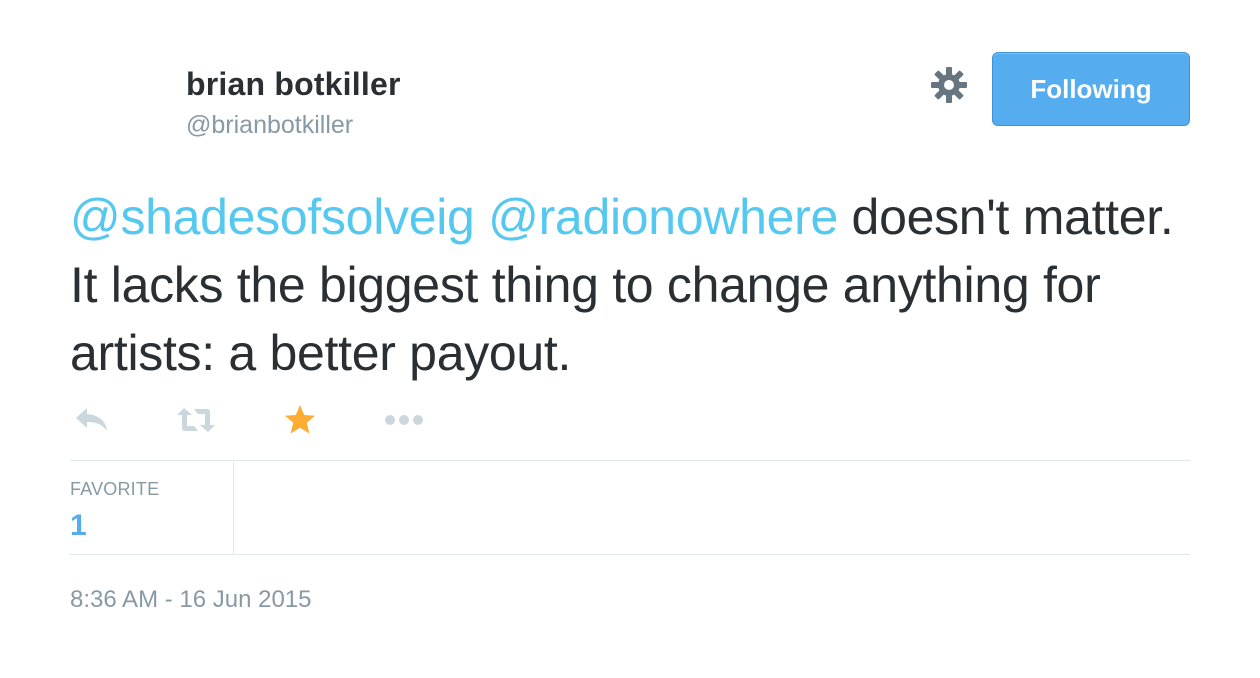  Describe the element at coordinates (152, 507) in the screenshot. I see `favorites-stat: FAVORITE 1` at that location.